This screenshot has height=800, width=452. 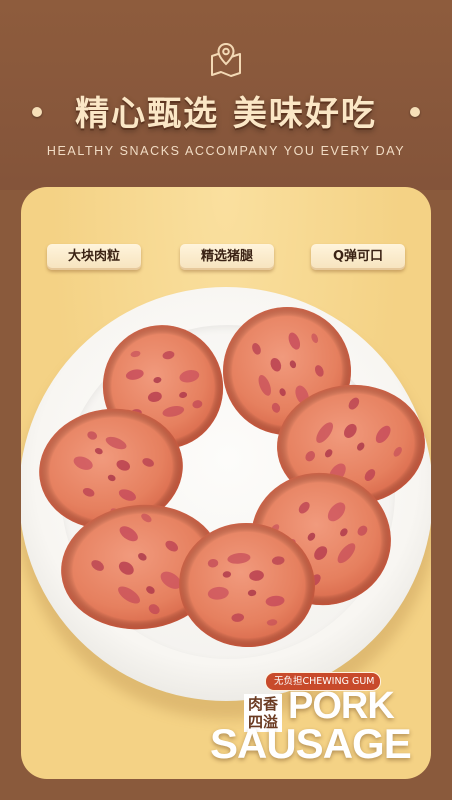 What do you see at coordinates (226, 151) in the screenshot?
I see `page-subtitle: HEALTHY SNACKS ACCOMPANY YOU EVERY DAY` at bounding box center [226, 151].